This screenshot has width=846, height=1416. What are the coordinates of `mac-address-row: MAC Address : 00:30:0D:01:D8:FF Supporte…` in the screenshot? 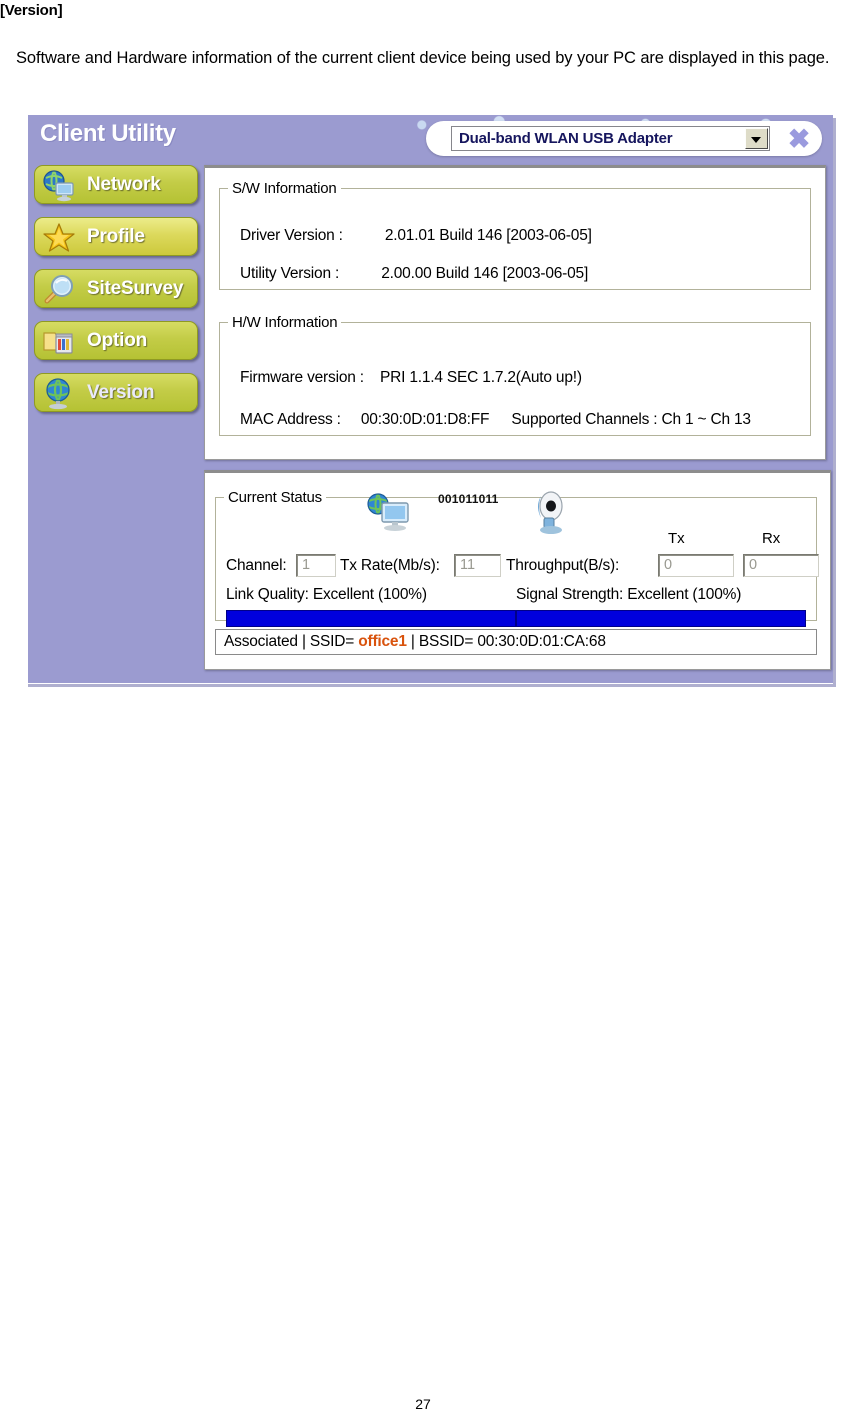 It's located at (495, 420).